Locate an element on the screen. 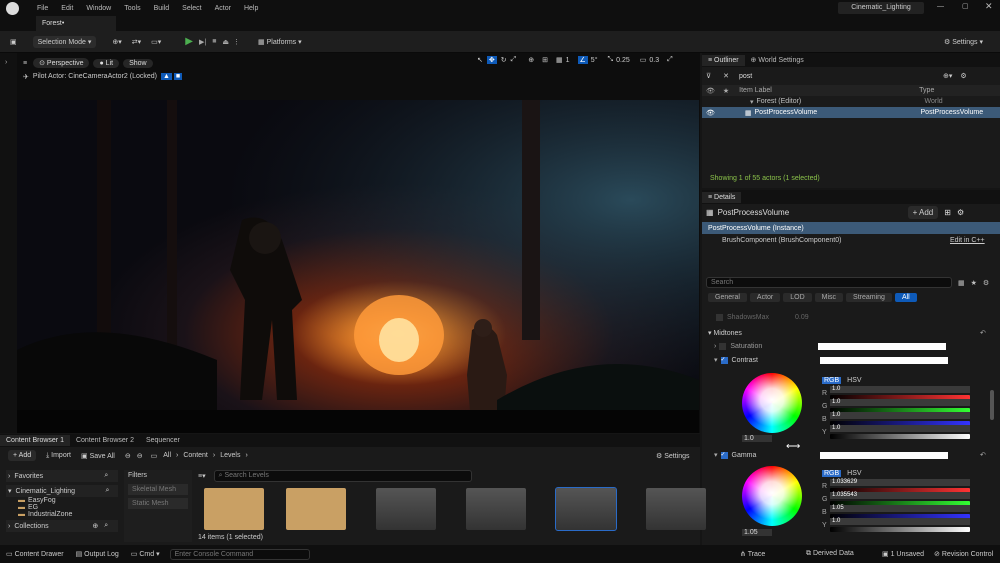 This screenshot has width=1000, height=563. category-streaming: Streaming is located at coordinates (869, 297).